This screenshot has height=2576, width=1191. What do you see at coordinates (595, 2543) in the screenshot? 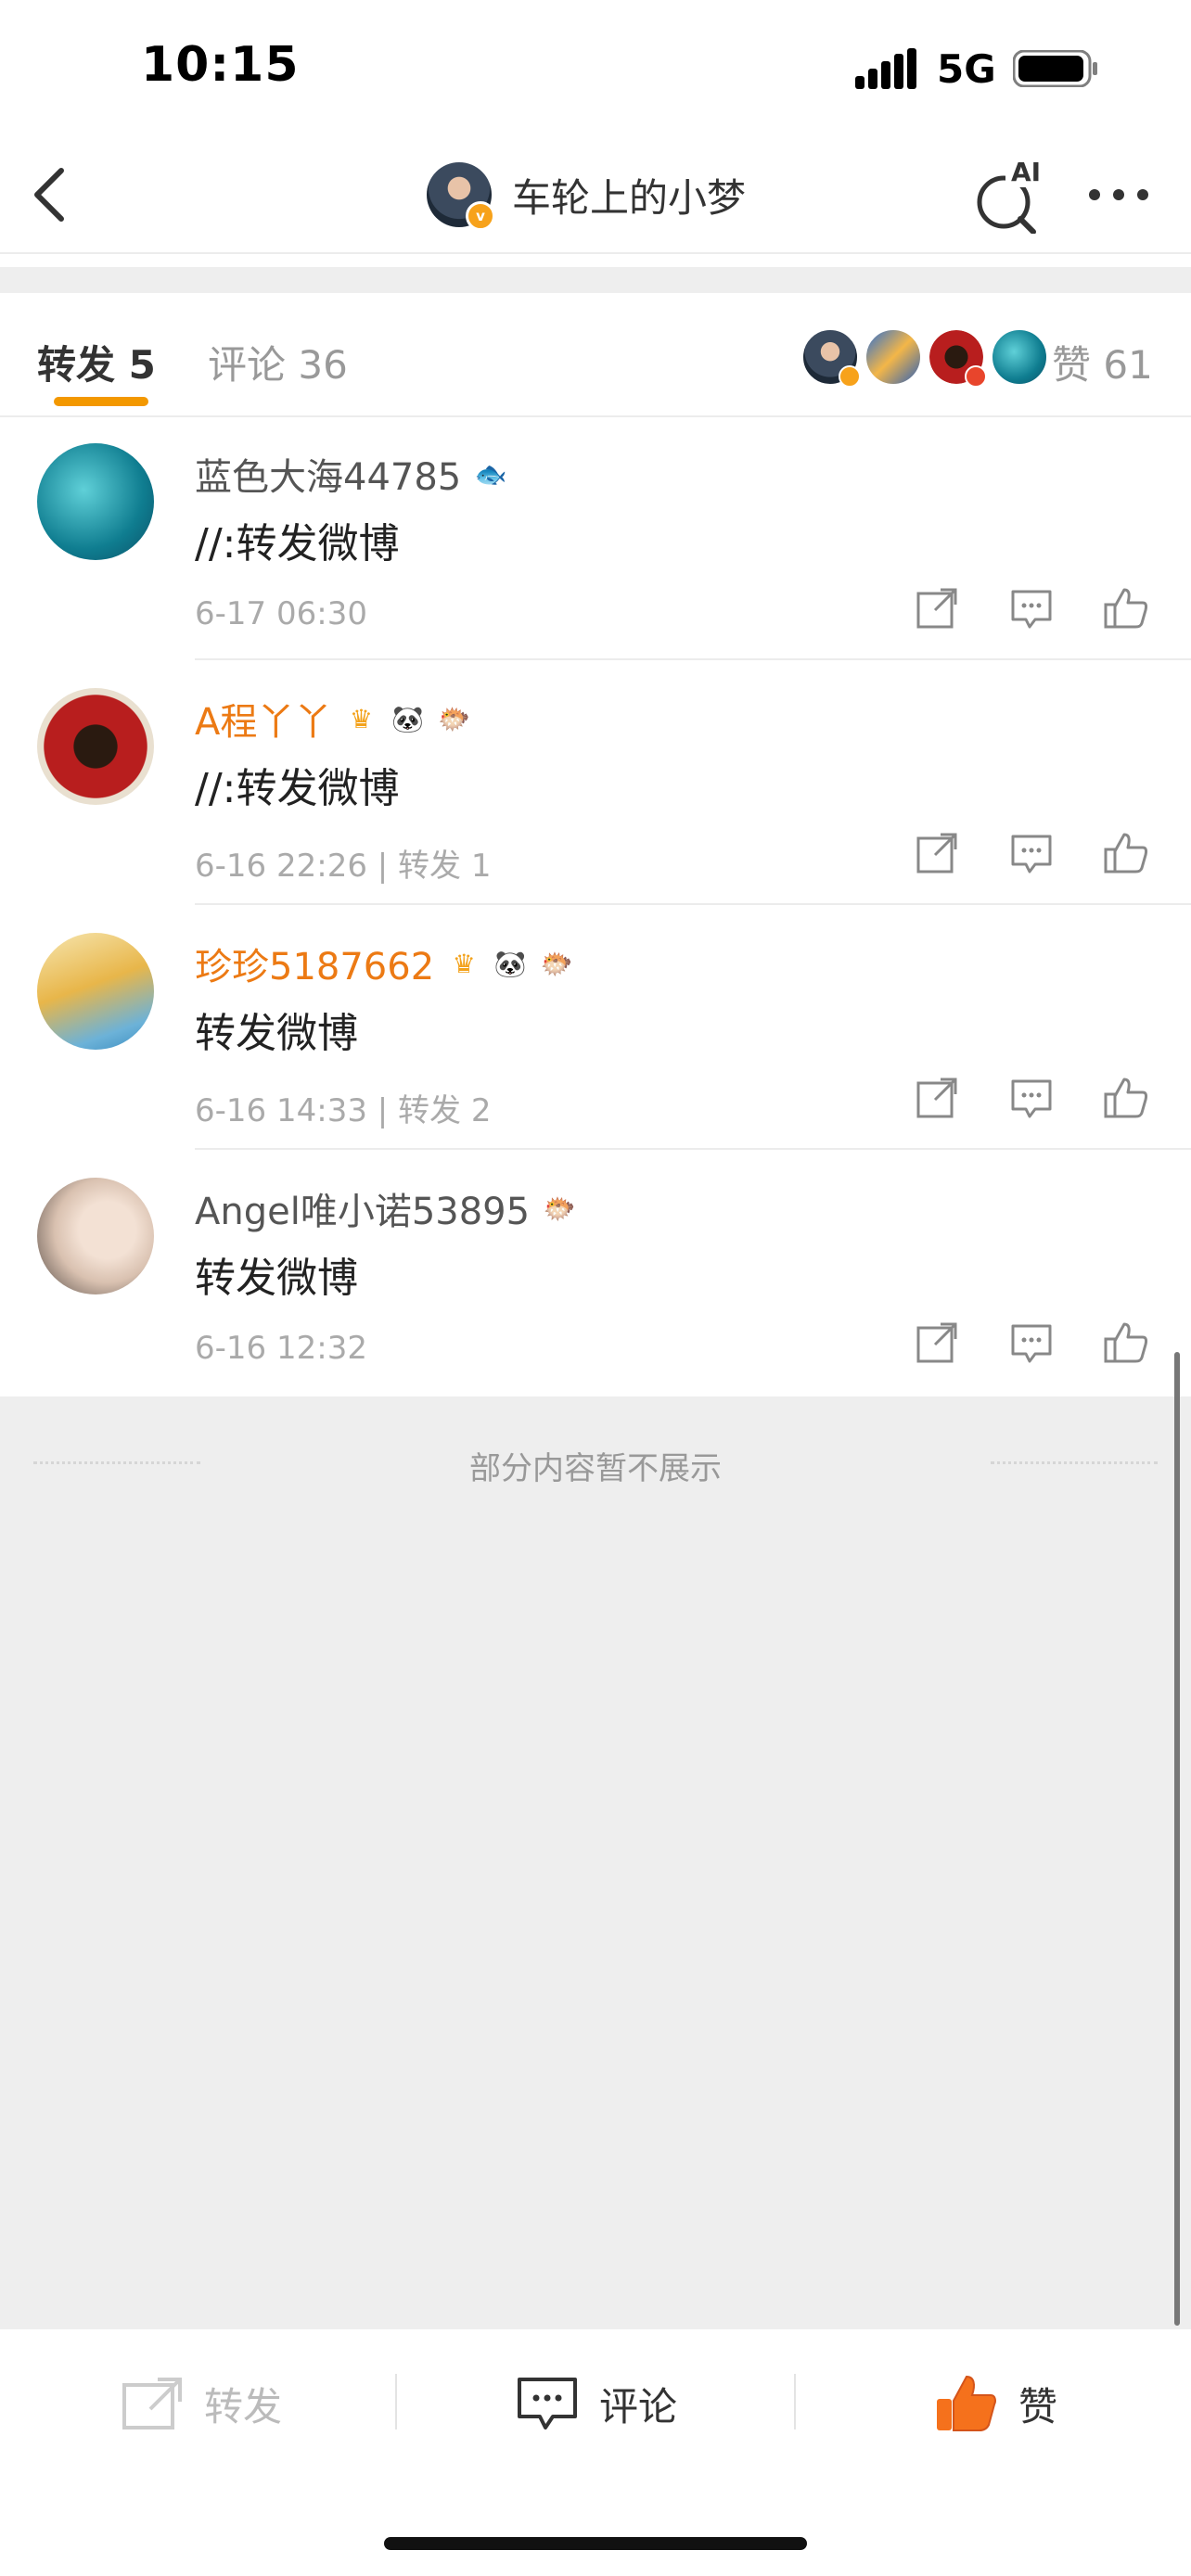
I see `home-indicator` at bounding box center [595, 2543].